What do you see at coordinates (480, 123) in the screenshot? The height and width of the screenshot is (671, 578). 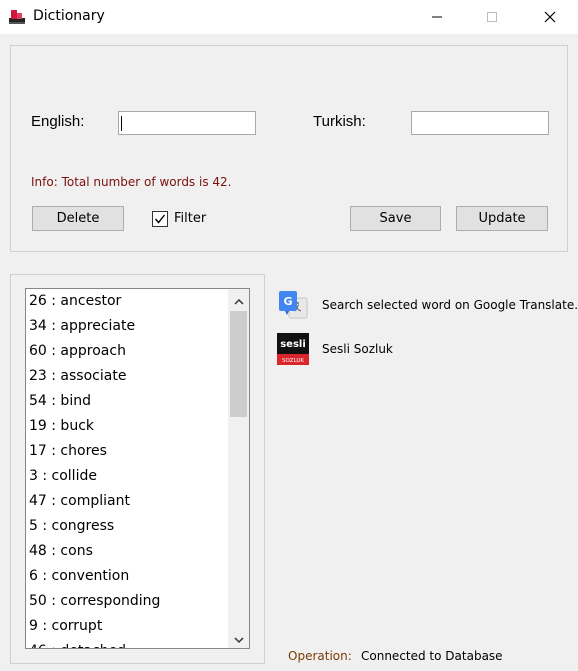 I see `turkish-field` at bounding box center [480, 123].